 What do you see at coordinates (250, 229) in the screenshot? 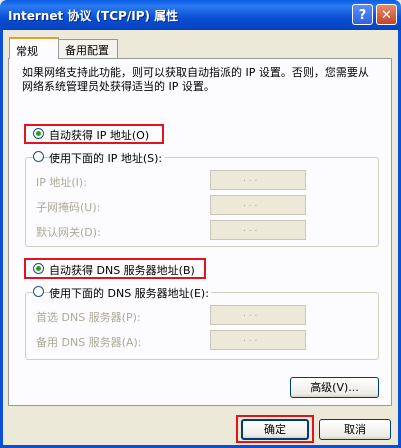
I see `default-gateway-value: . . .` at bounding box center [250, 229].